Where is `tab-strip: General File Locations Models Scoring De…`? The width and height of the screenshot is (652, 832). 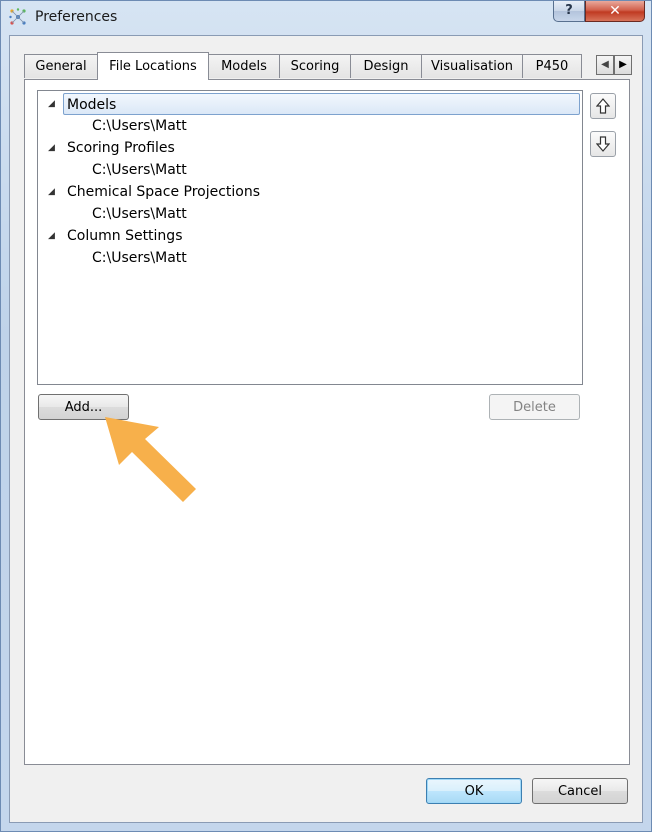 tab-strip: General File Locations Models Scoring De… is located at coordinates (328, 66).